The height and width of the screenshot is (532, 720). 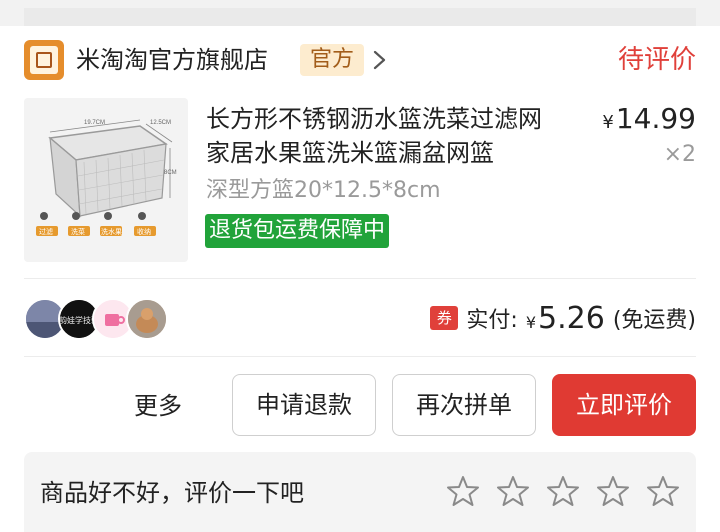 I want to click on official-badge: 官方, so click(x=332, y=60).